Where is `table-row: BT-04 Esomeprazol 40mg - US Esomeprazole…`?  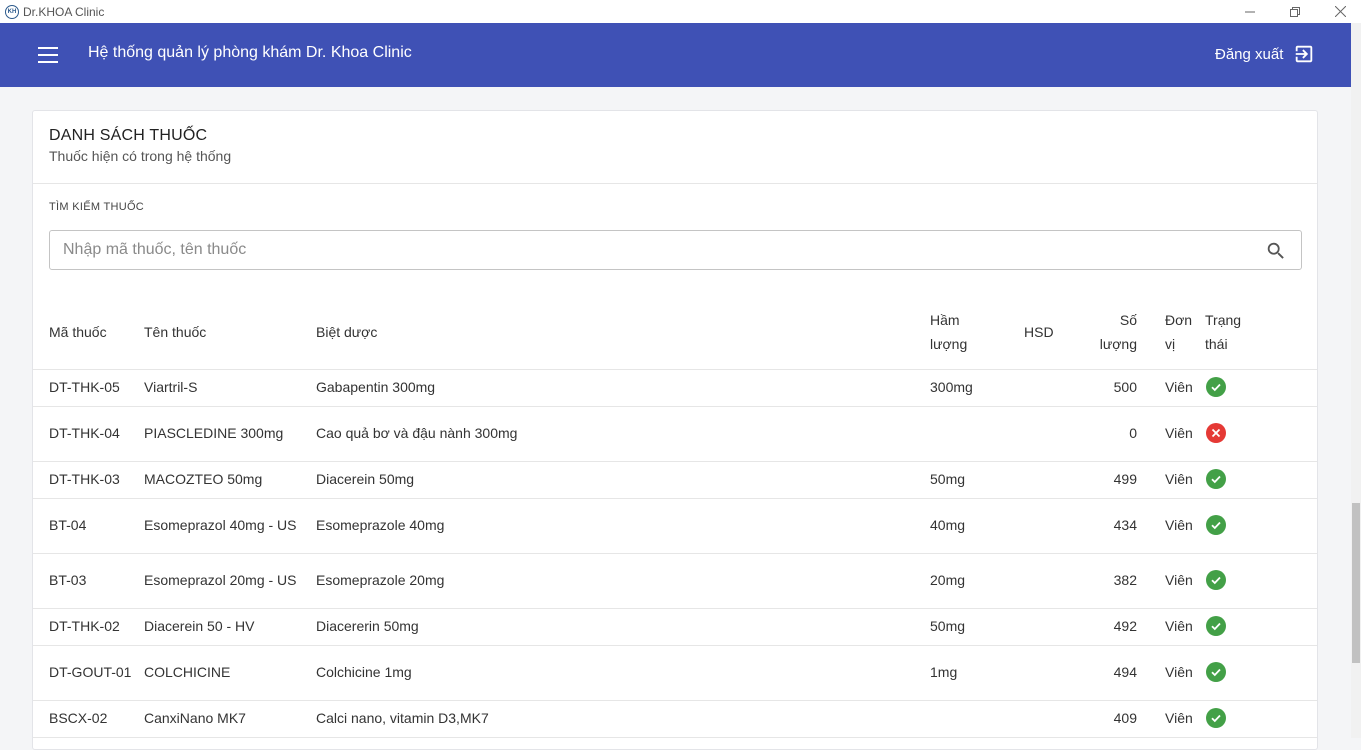
table-row: BT-04 Esomeprazol 40mg - US Esomeprazole… is located at coordinates (675, 526).